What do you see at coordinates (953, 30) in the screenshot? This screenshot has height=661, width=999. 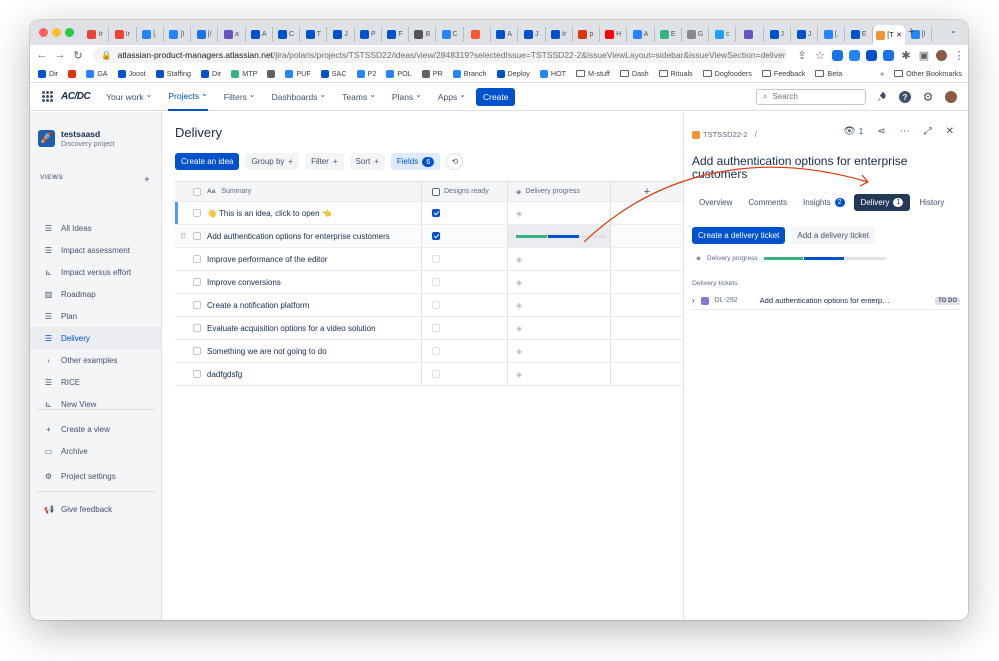 I see `tab-search-icon: ⌄` at bounding box center [953, 30].